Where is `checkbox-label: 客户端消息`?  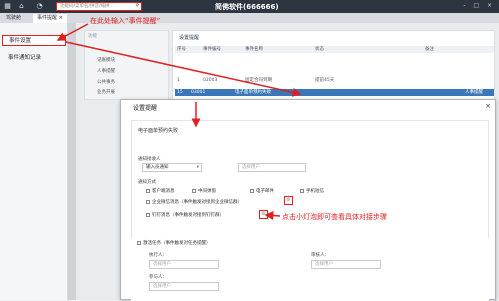
checkbox-label: 客户端消息 is located at coordinates (163, 191).